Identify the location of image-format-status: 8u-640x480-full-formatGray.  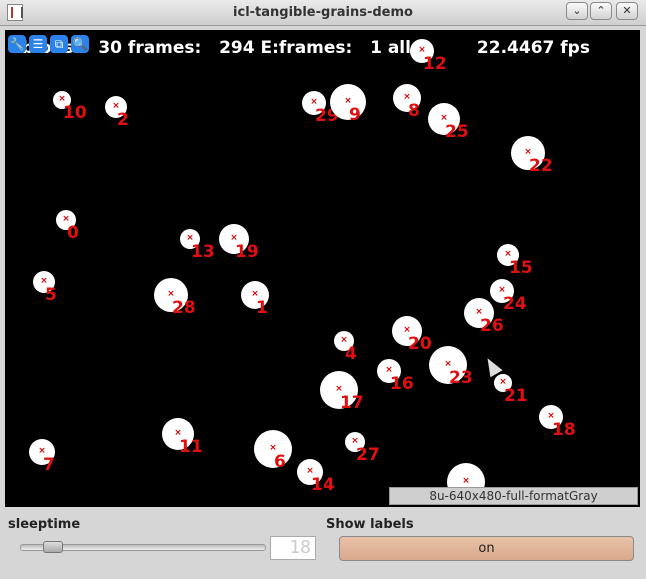
(513, 496).